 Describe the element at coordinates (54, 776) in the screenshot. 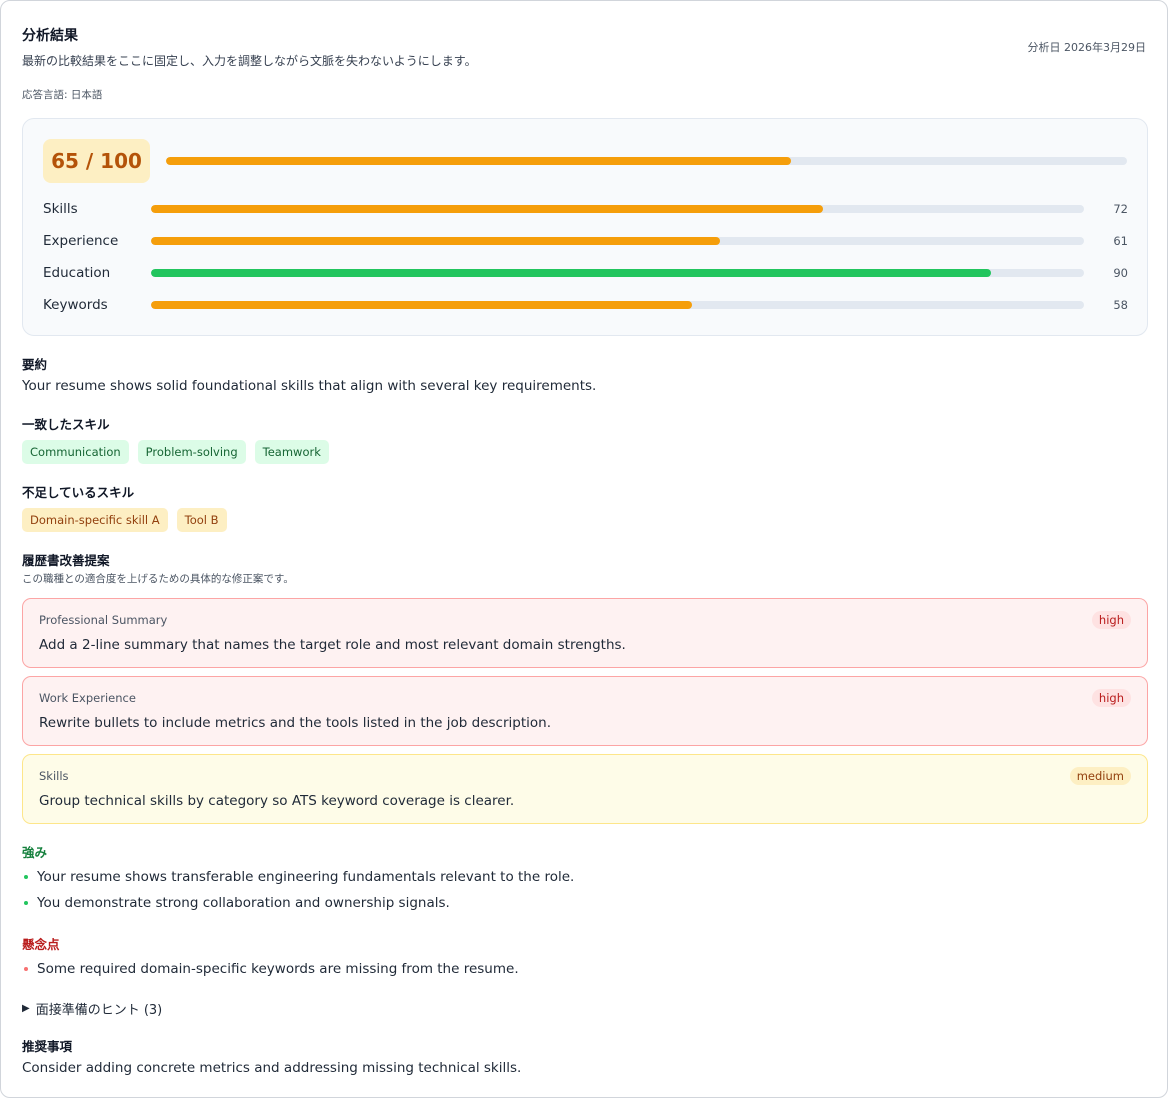

I see `suggestion-section: Skills` at that location.